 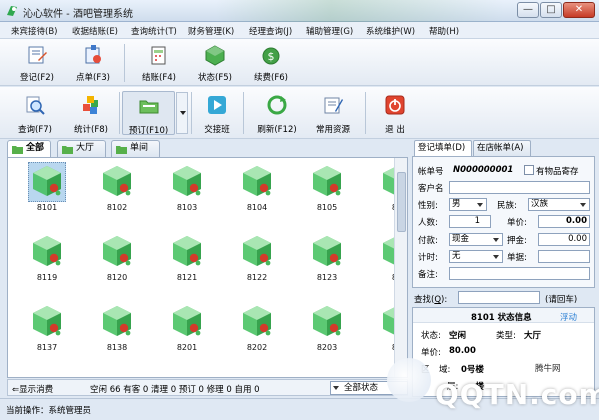 What do you see at coordinates (47, 331) in the screenshot?
I see `room-tile: 8137` at bounding box center [47, 331].